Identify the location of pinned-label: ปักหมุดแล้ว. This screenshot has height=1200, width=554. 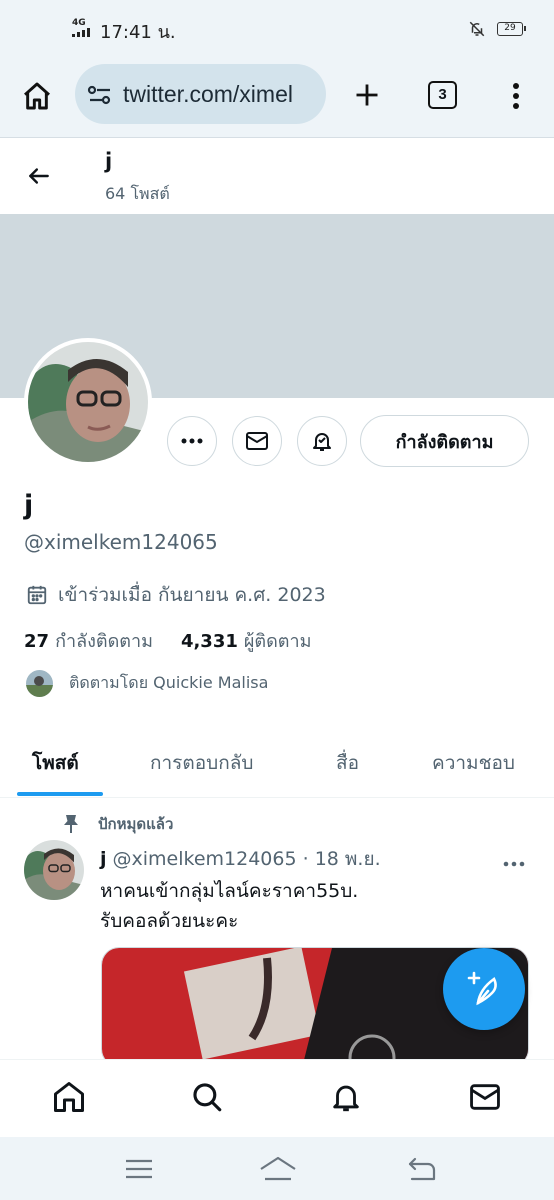
(136, 824).